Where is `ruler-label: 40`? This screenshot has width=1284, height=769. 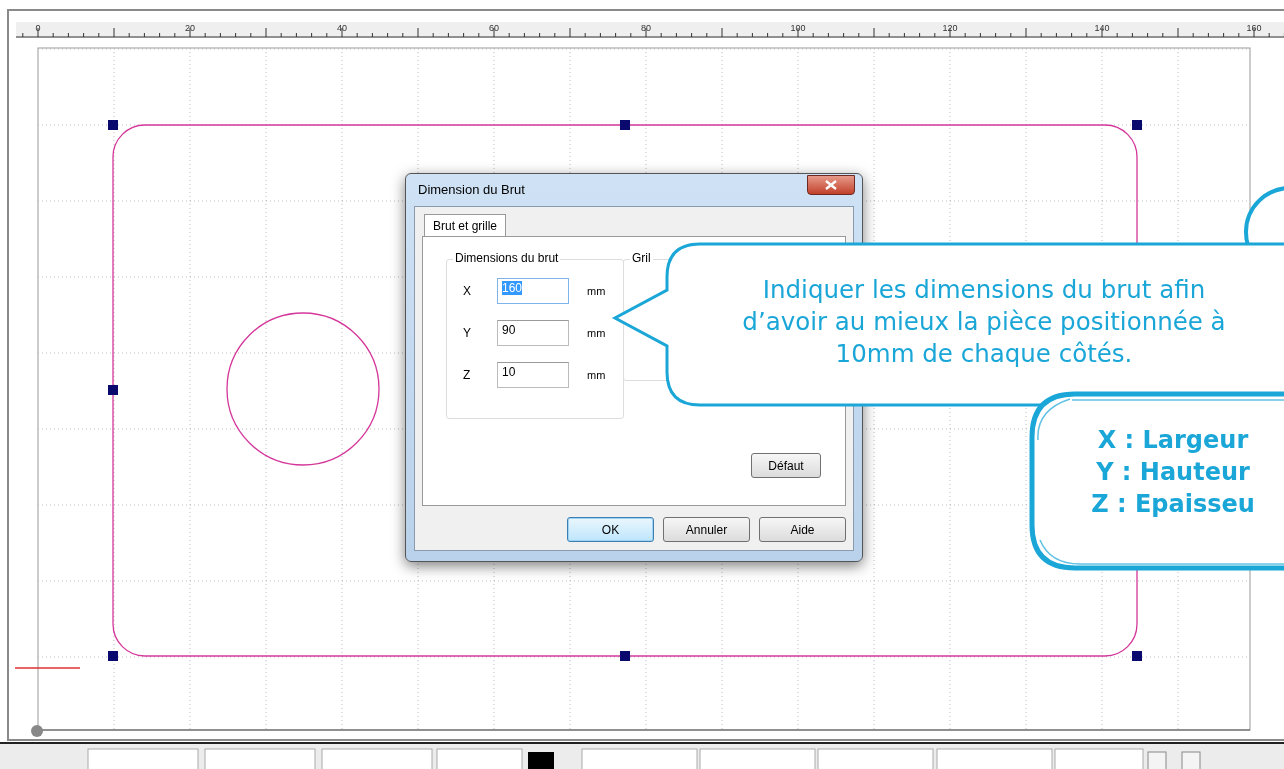
ruler-label: 40 is located at coordinates (342, 28).